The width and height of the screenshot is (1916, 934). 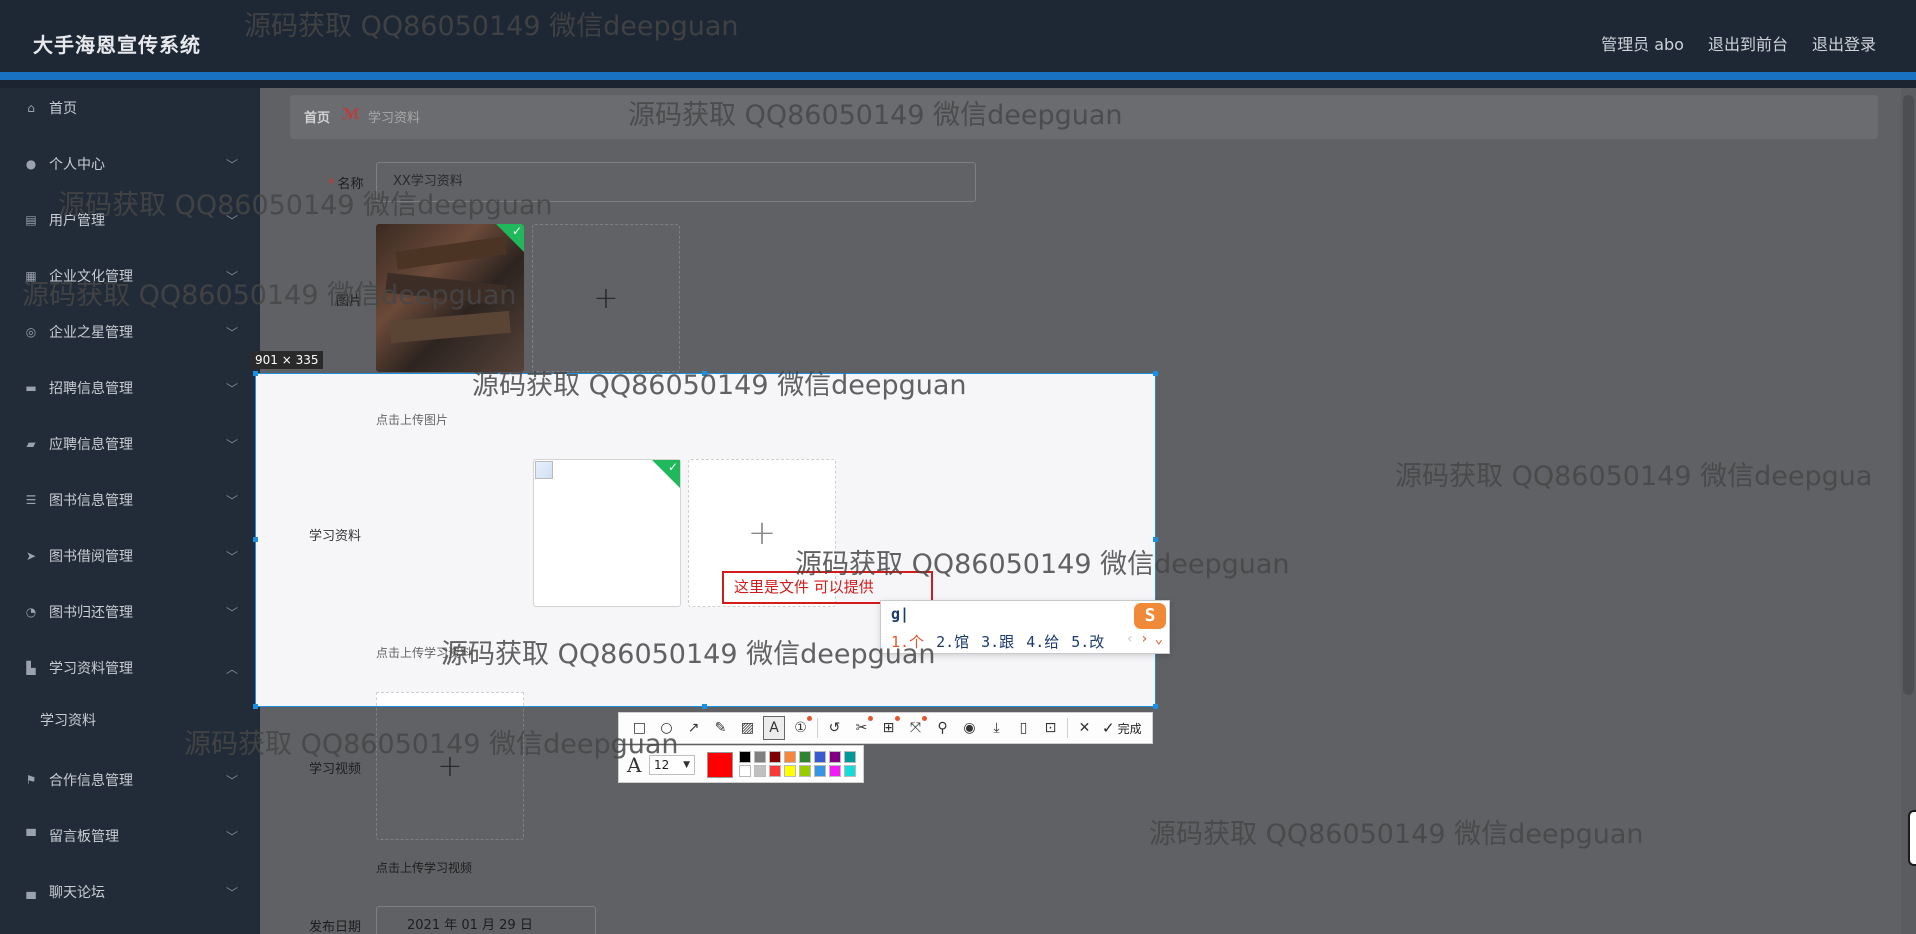 What do you see at coordinates (31, 780) in the screenshot?
I see `flag-icon: ⚑` at bounding box center [31, 780].